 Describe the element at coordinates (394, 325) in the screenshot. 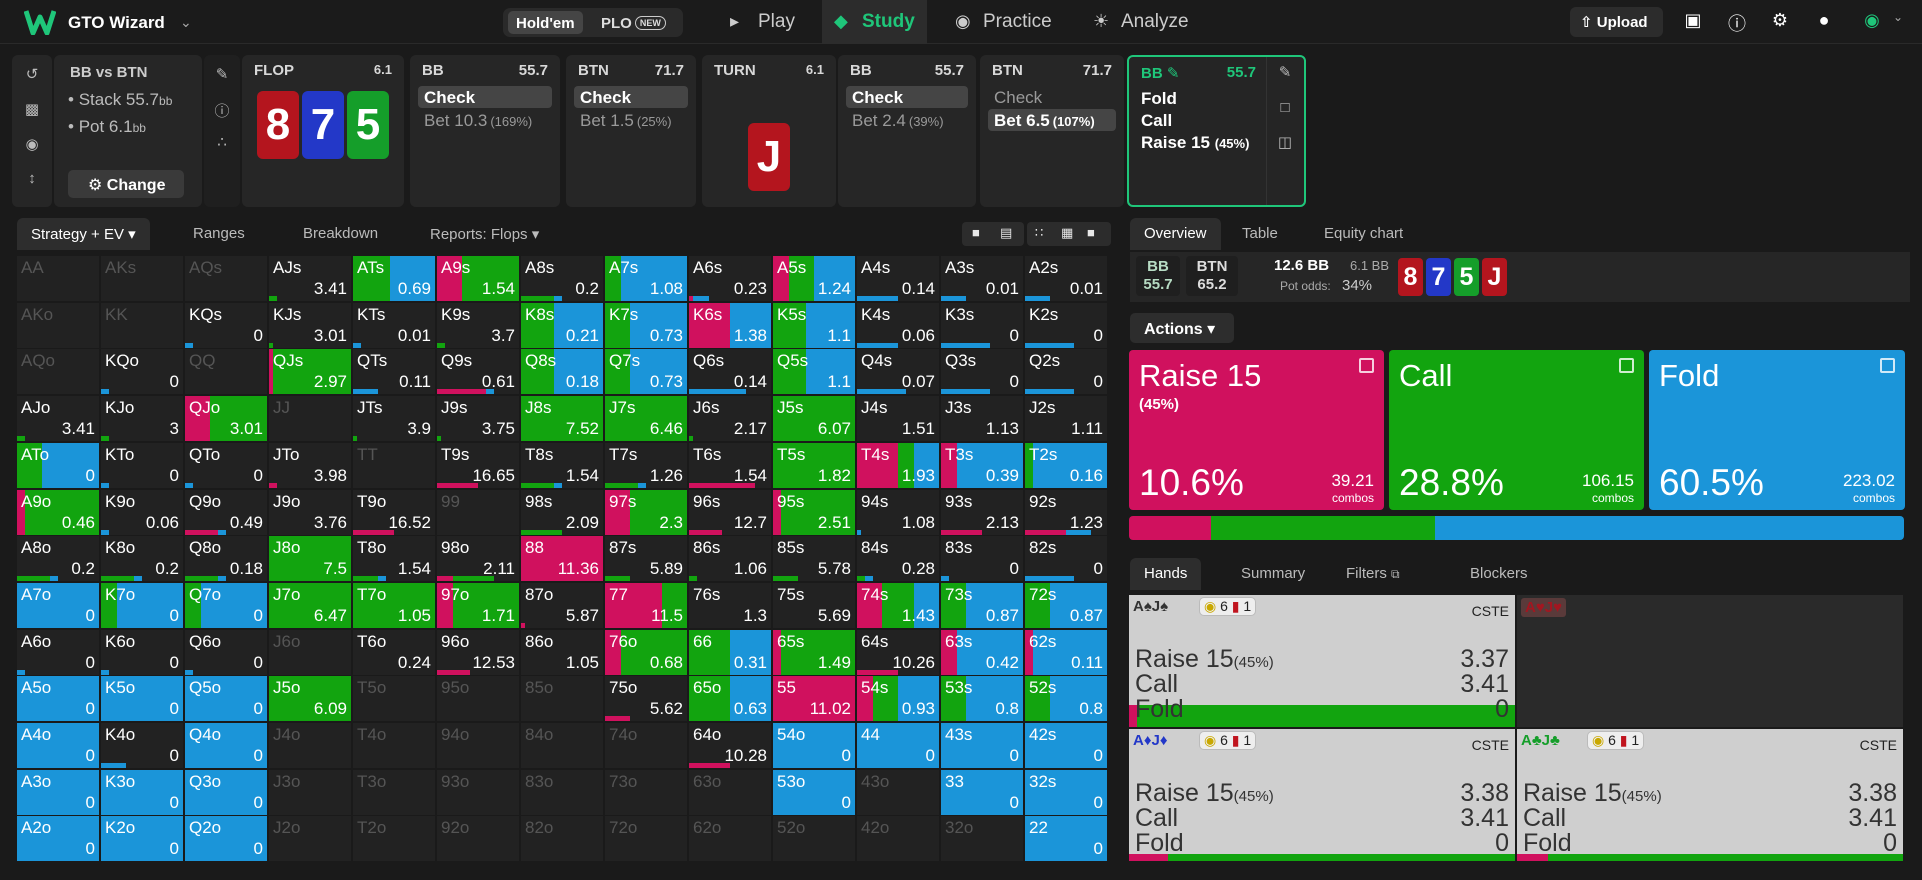

I see `hand-cell: KTs 0.01` at that location.